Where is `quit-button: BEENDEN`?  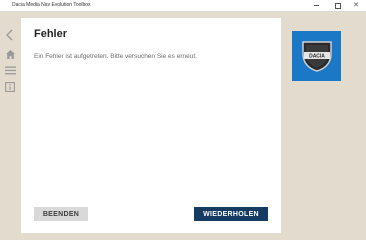
quit-button: BEENDEN is located at coordinates (61, 214).